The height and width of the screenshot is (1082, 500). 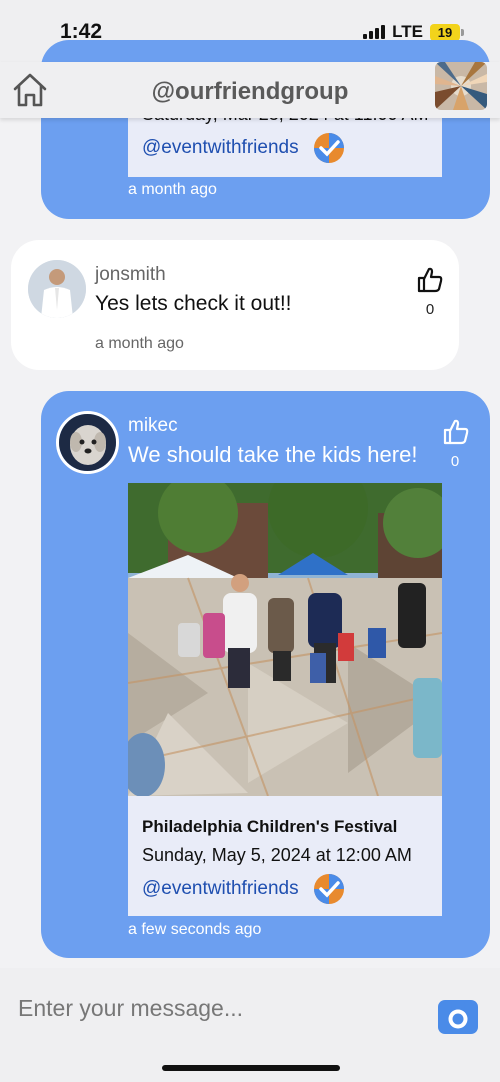 What do you see at coordinates (277, 855) in the screenshot?
I see `event-date: Sunday, May 5, 2024 at 12:00 AM` at bounding box center [277, 855].